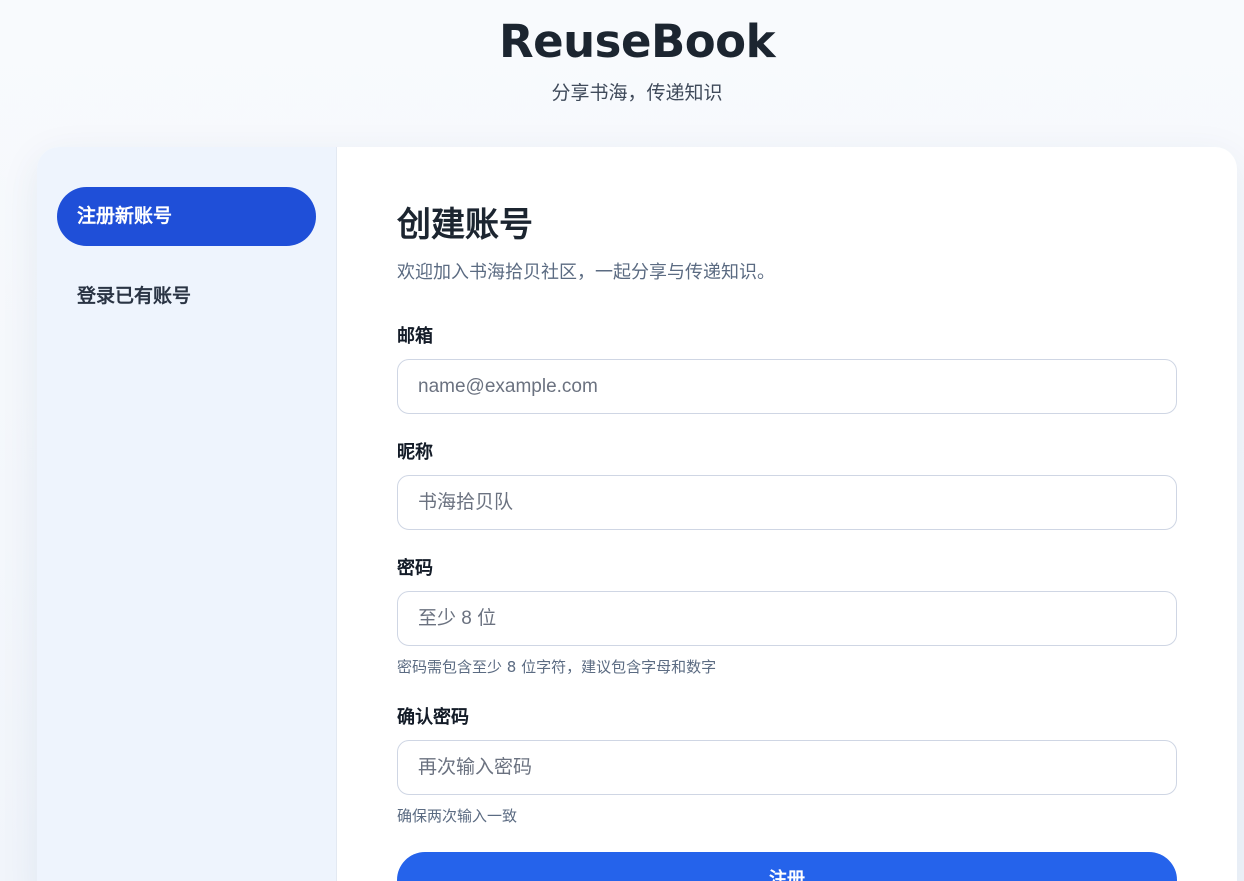 The width and height of the screenshot is (1244, 881). What do you see at coordinates (186, 296) in the screenshot?
I see `tab-login: 登录已有账号` at bounding box center [186, 296].